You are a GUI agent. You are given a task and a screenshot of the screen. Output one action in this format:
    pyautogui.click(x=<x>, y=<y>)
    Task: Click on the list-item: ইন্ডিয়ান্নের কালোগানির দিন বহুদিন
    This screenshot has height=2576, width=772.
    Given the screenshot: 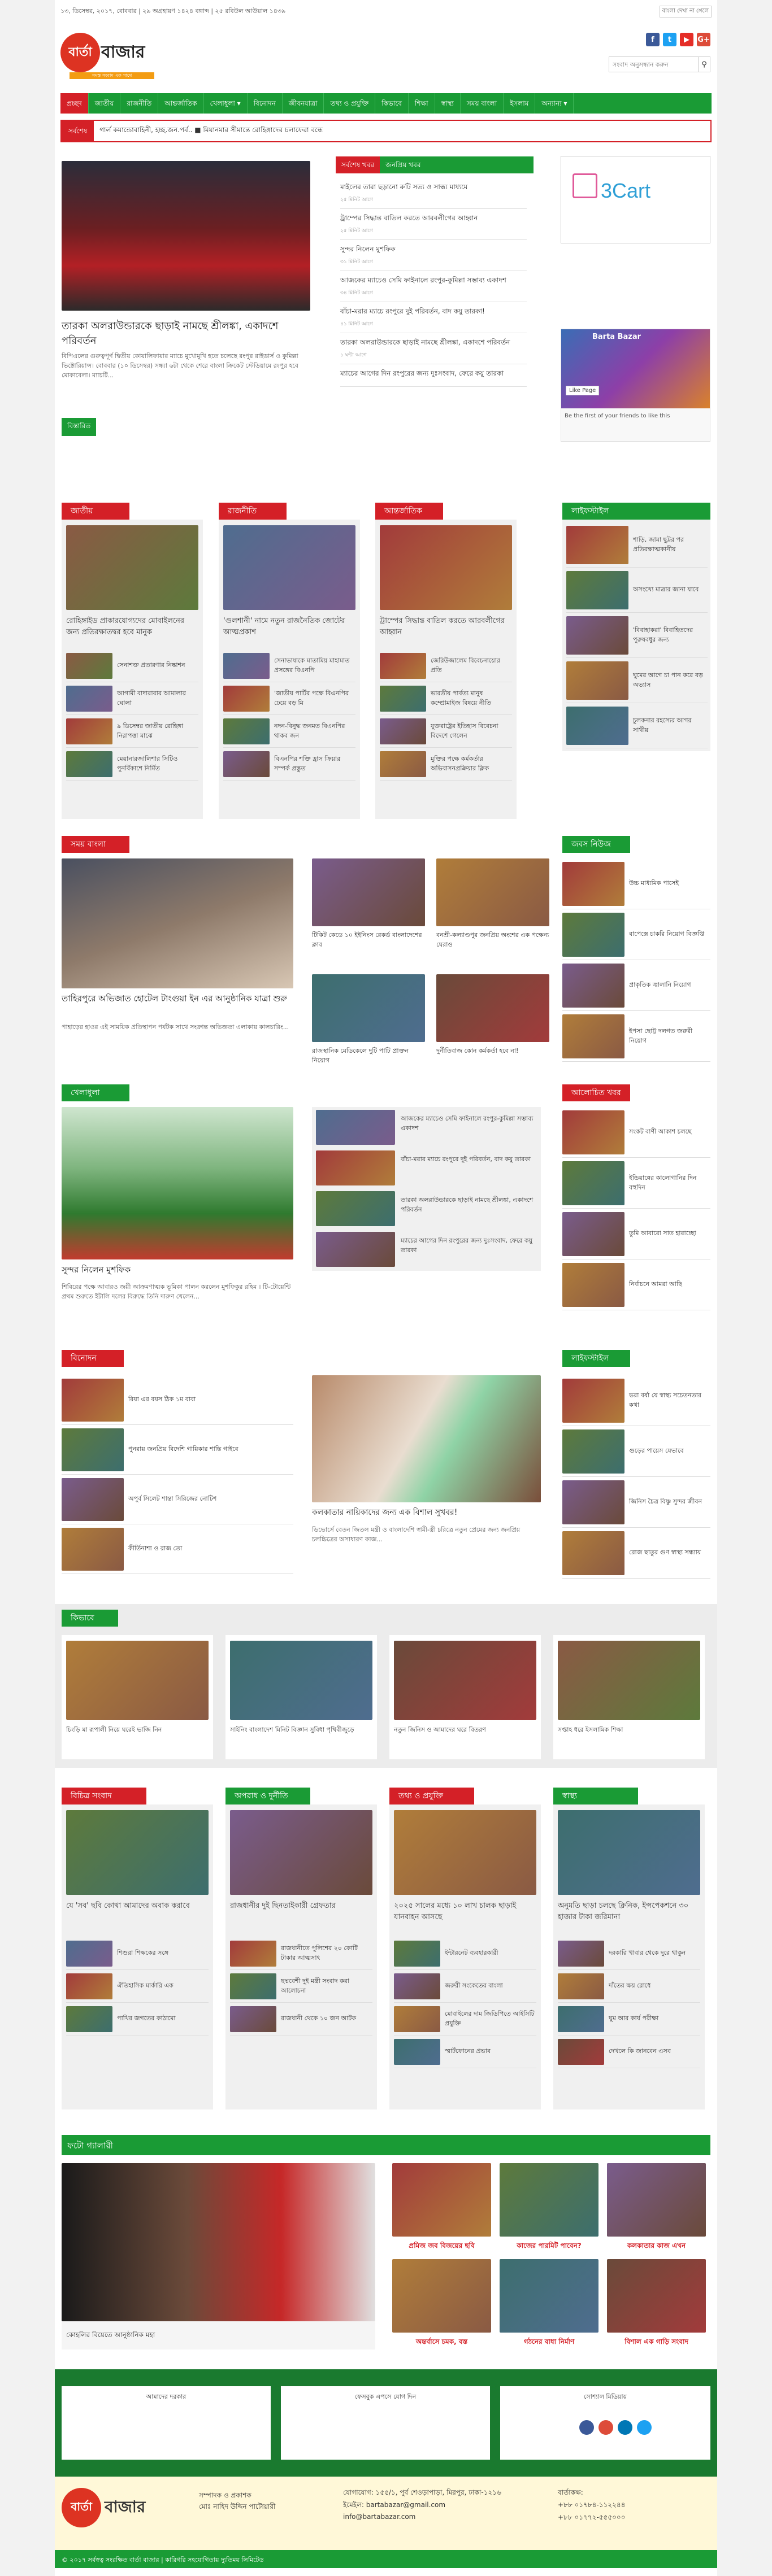 What is the action you would take?
    pyautogui.click(x=636, y=1183)
    